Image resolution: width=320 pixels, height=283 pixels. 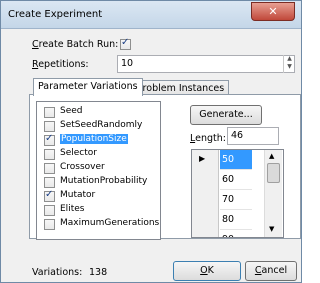 I want to click on spin-down-icon: ▼, so click(x=289, y=67).